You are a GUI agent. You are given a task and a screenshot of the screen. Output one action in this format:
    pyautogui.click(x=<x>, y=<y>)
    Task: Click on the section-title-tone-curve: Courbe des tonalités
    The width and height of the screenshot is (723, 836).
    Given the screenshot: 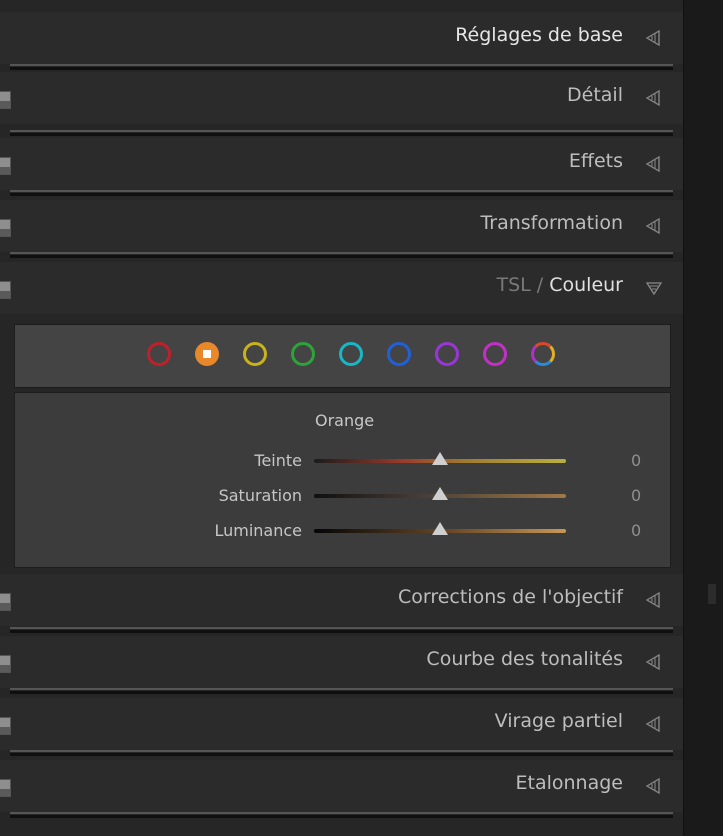 What is the action you would take?
    pyautogui.click(x=524, y=659)
    